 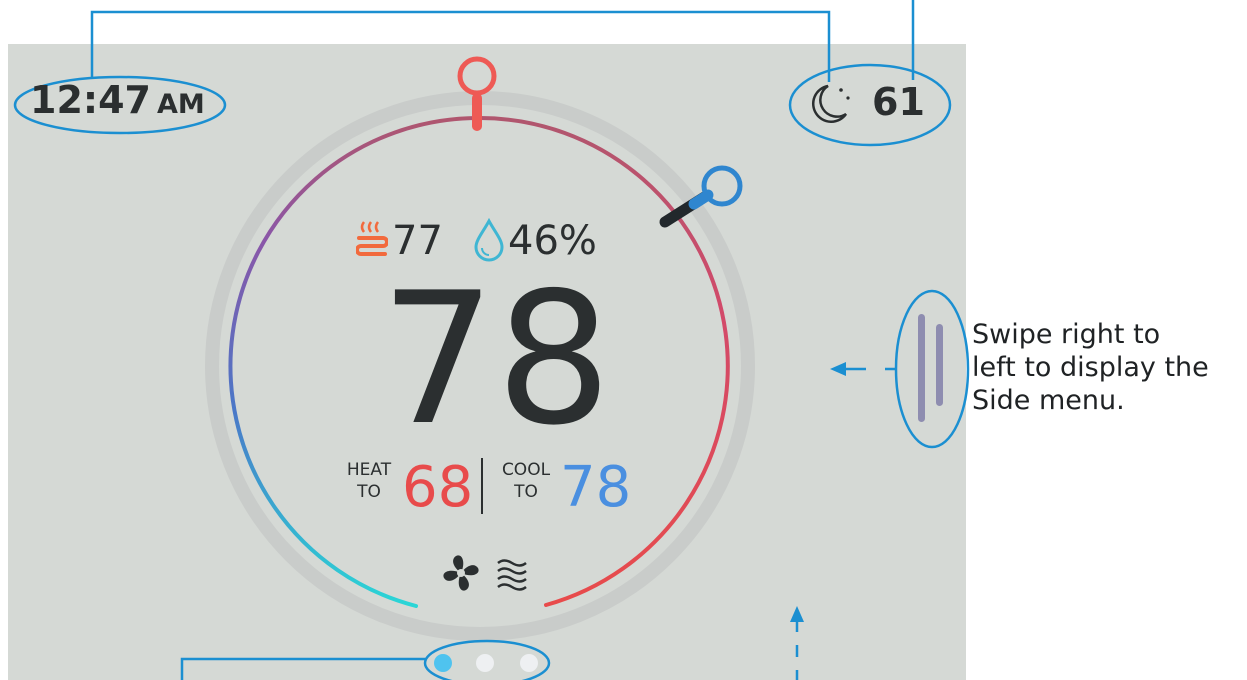 What do you see at coordinates (369, 470) in the screenshot?
I see `heat-label-top: HEAT` at bounding box center [369, 470].